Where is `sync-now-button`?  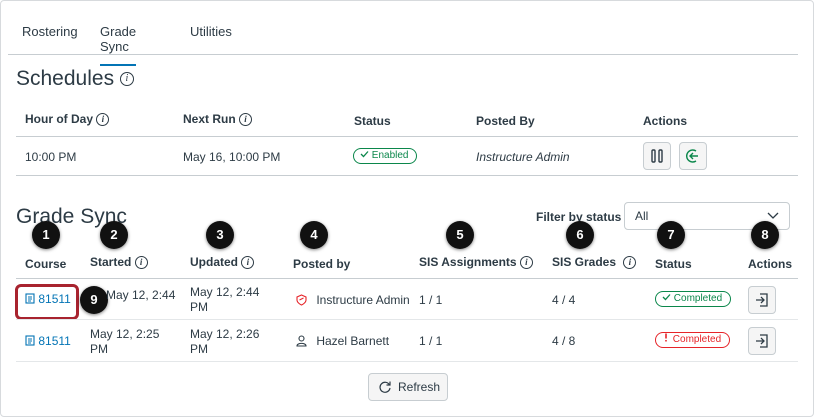
sync-now-button is located at coordinates (693, 156).